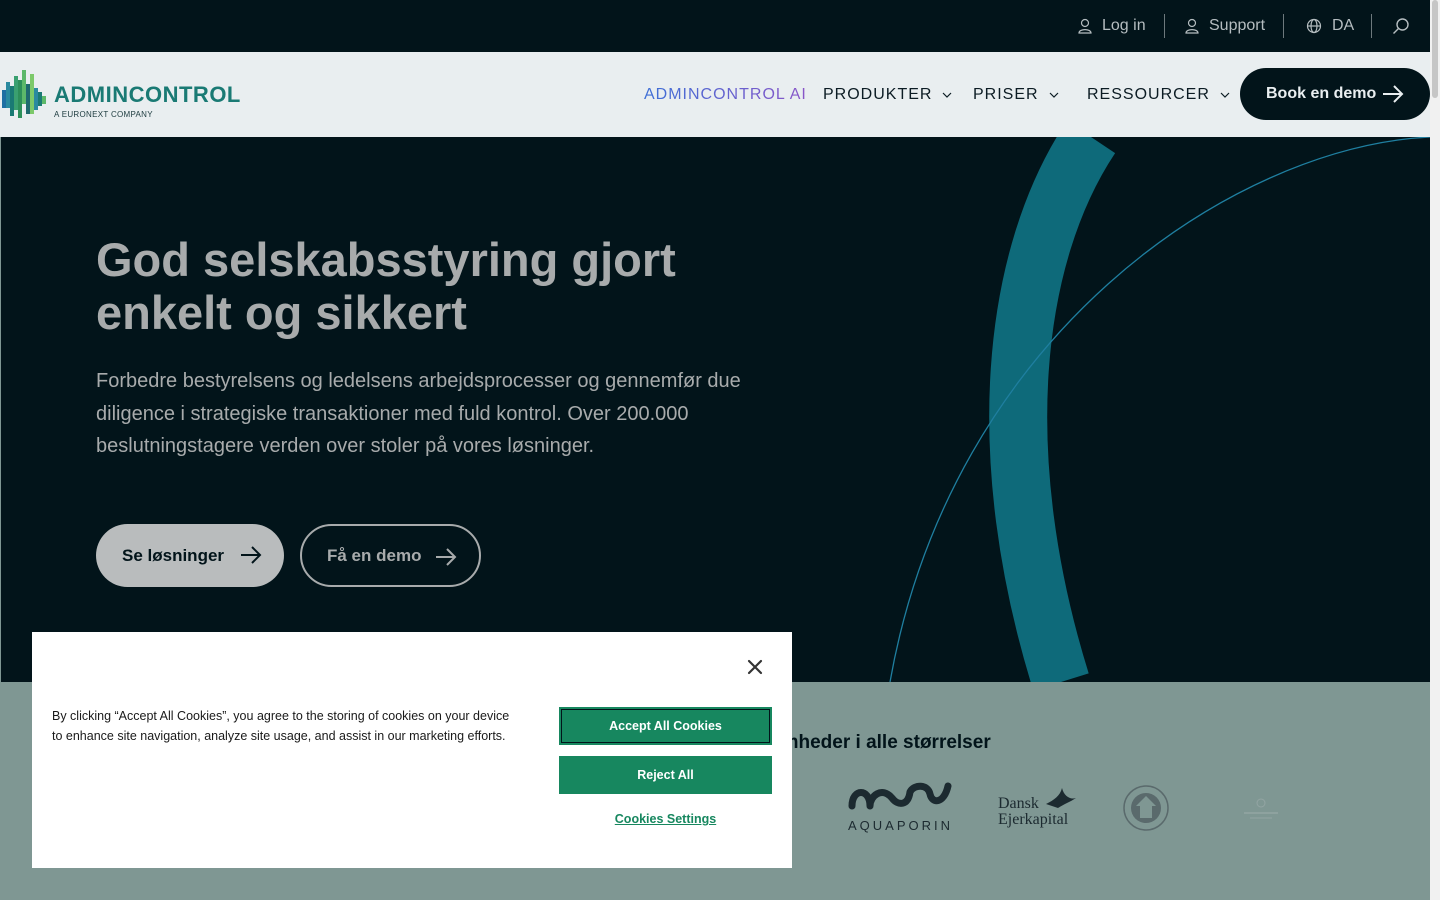 The width and height of the screenshot is (1440, 900). Describe the element at coordinates (1148, 94) in the screenshot. I see `nav-label: RESSOURCER` at that location.